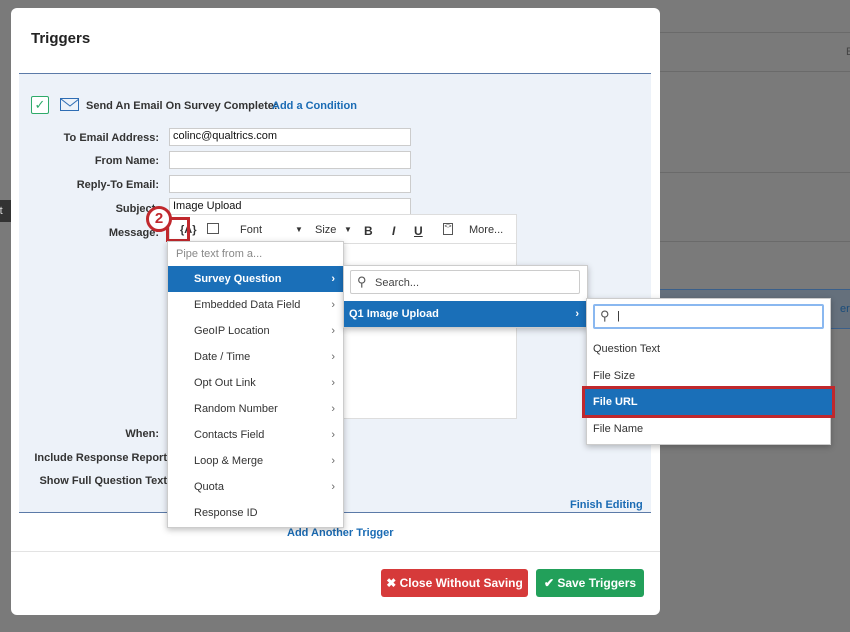  Describe the element at coordinates (461, 583) in the screenshot. I see `close-label: Close Without Saving` at that location.